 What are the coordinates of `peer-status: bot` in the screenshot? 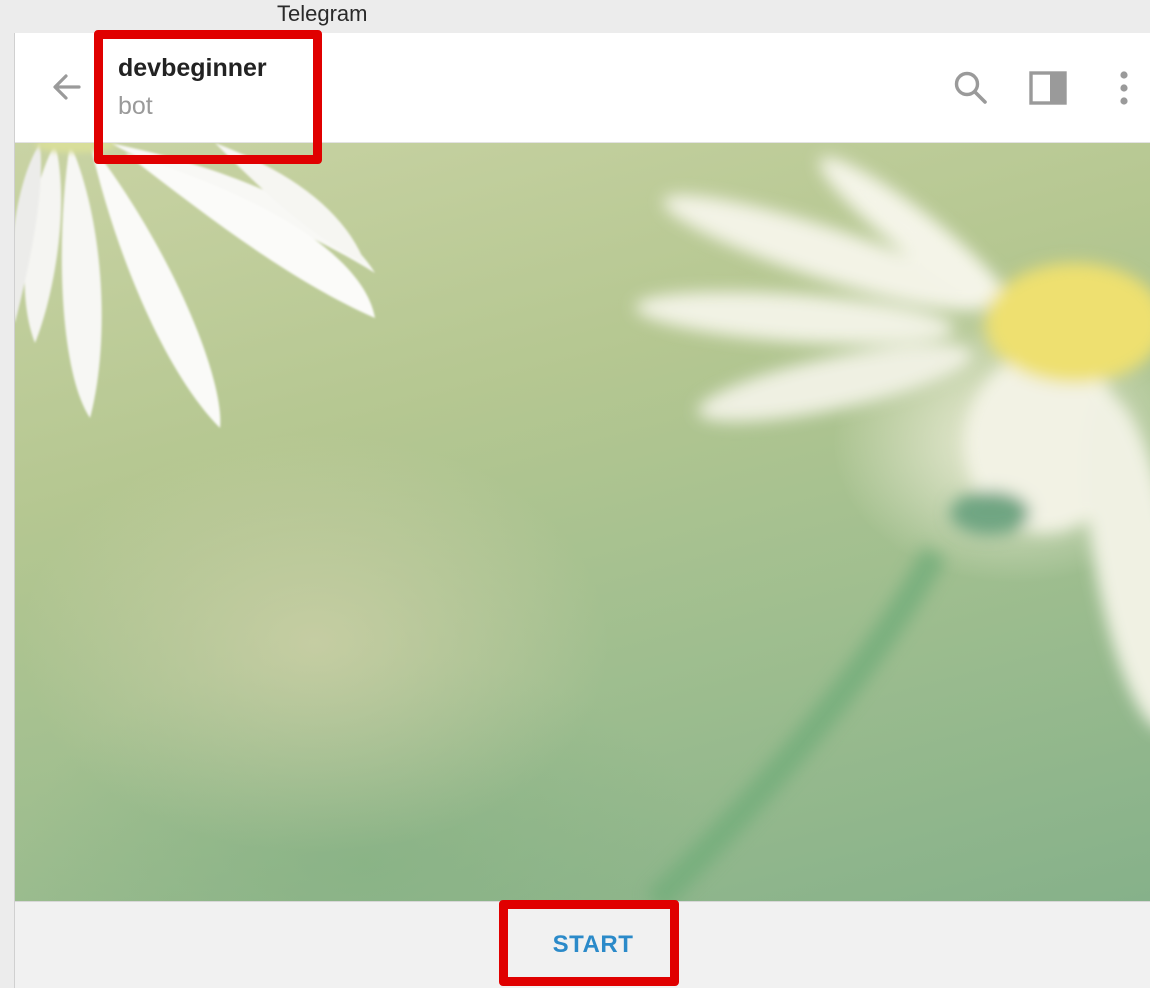 It's located at (135, 106).